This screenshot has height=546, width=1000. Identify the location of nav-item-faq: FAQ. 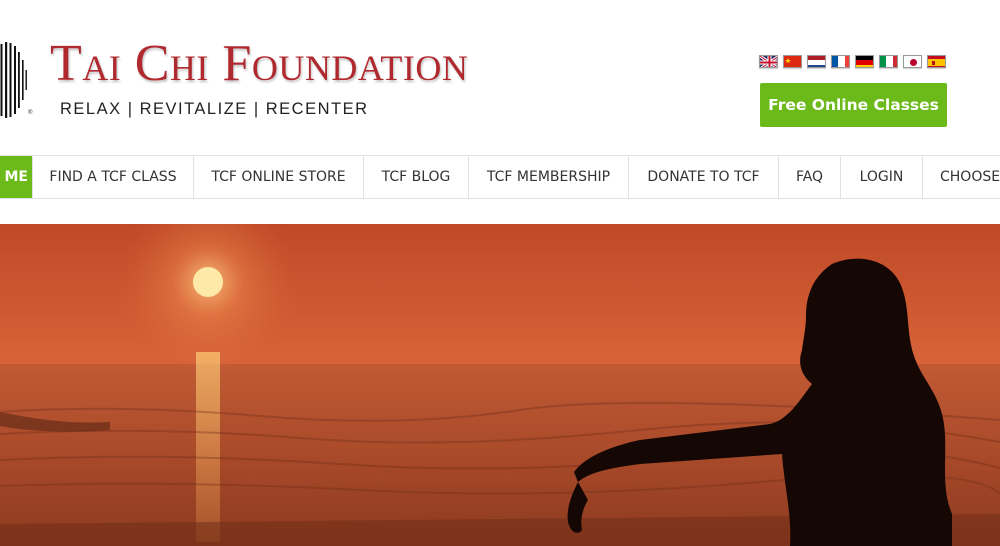
(810, 177).